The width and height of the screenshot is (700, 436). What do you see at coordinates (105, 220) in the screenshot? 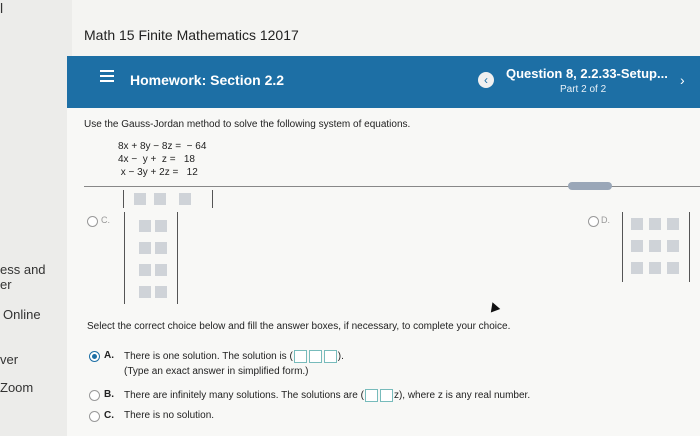
I see `matrix-option-c-label: C.` at bounding box center [105, 220].